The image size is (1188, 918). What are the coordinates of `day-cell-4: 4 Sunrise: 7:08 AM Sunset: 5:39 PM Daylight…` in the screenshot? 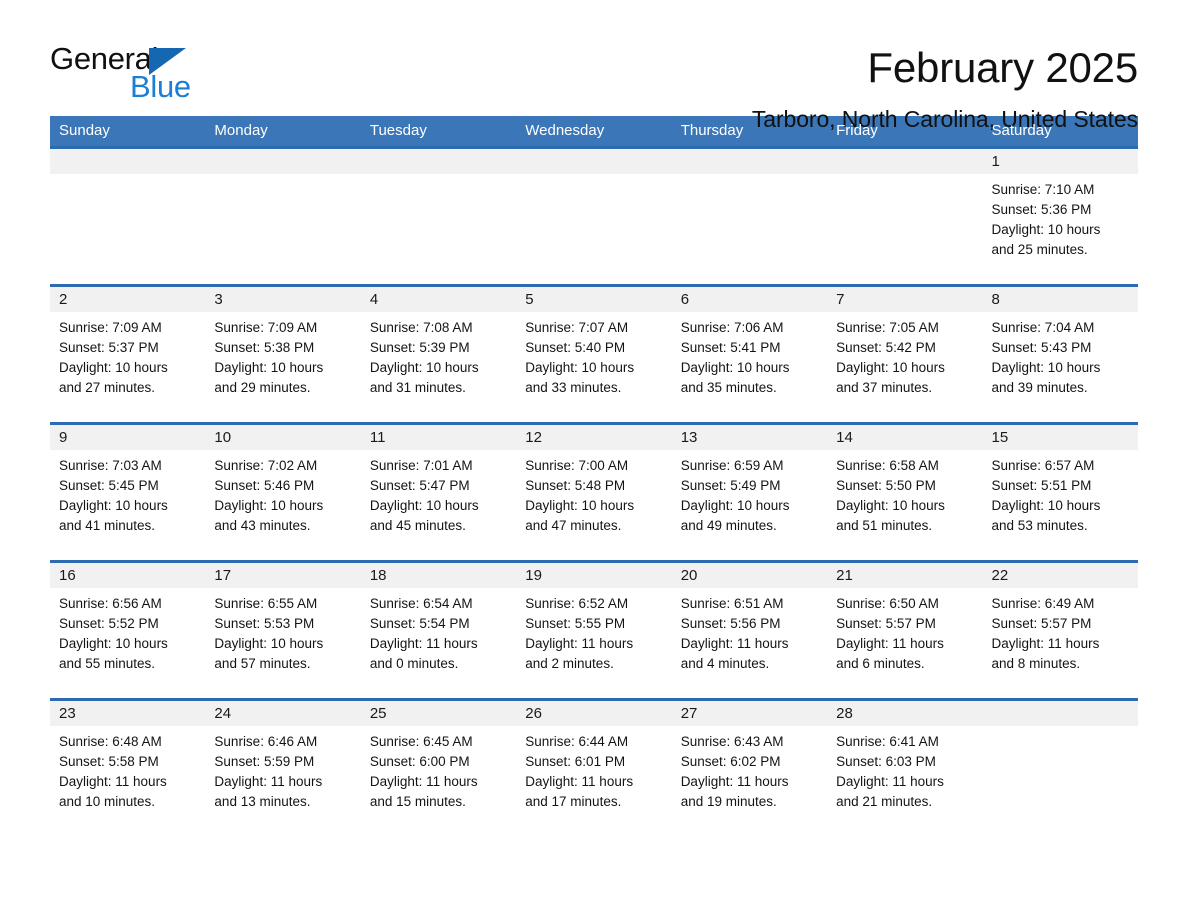 It's located at (438, 354).